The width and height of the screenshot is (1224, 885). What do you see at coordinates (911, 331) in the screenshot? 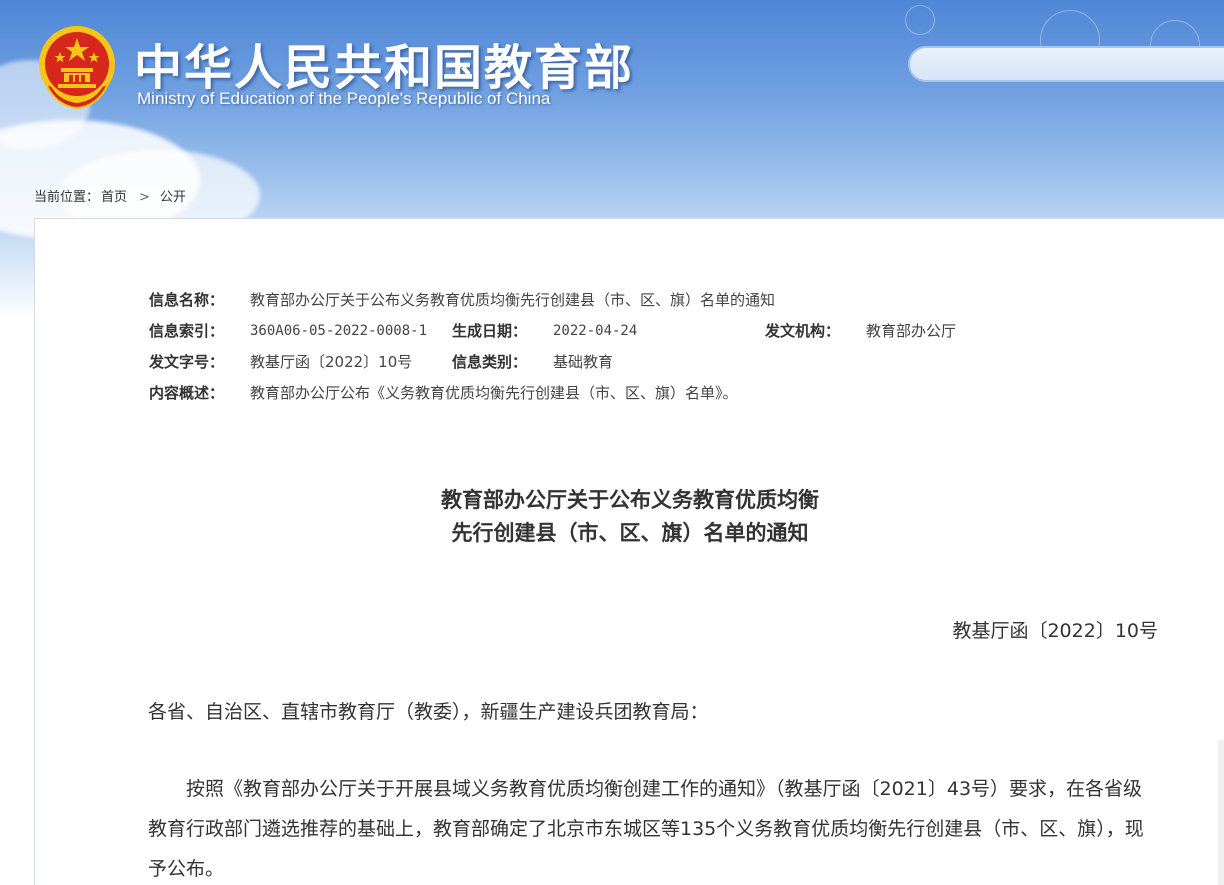
I see `meta-value: 教育部办公厅` at bounding box center [911, 331].